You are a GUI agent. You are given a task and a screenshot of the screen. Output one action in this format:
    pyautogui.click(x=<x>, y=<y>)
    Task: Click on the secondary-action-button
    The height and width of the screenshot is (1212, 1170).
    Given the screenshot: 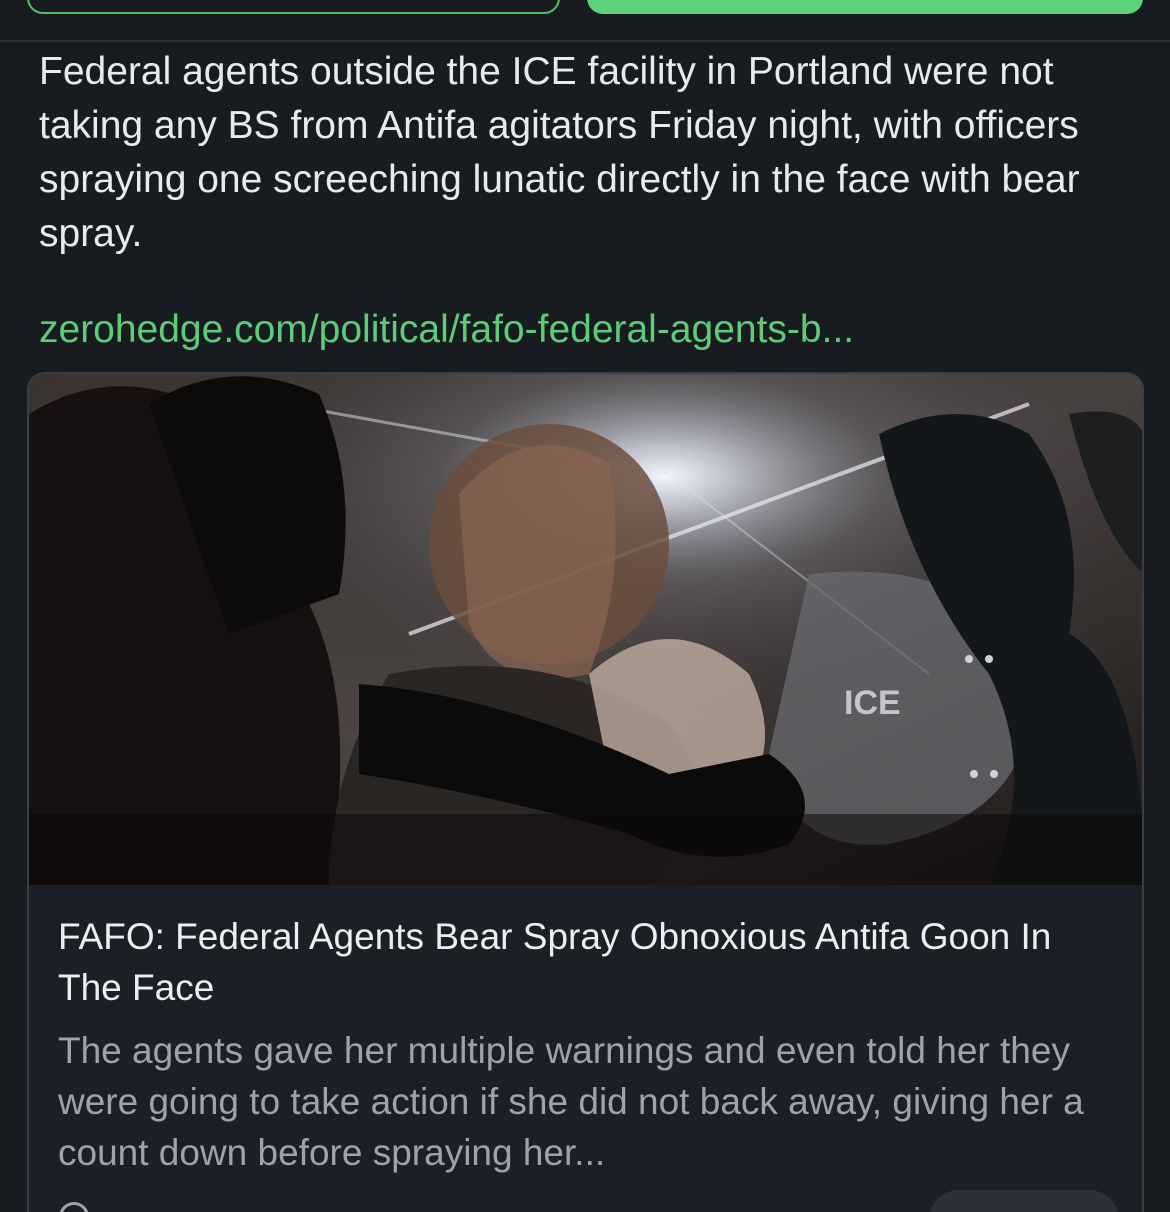 What is the action you would take?
    pyautogui.click(x=293, y=7)
    